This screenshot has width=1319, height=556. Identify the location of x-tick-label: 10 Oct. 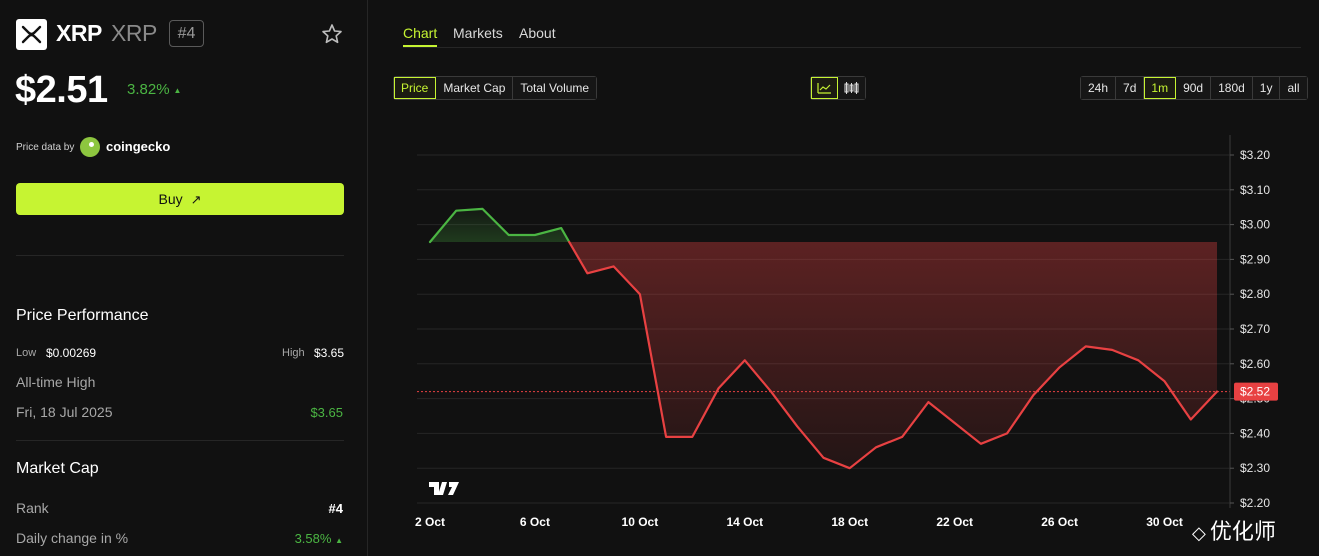
(640, 522).